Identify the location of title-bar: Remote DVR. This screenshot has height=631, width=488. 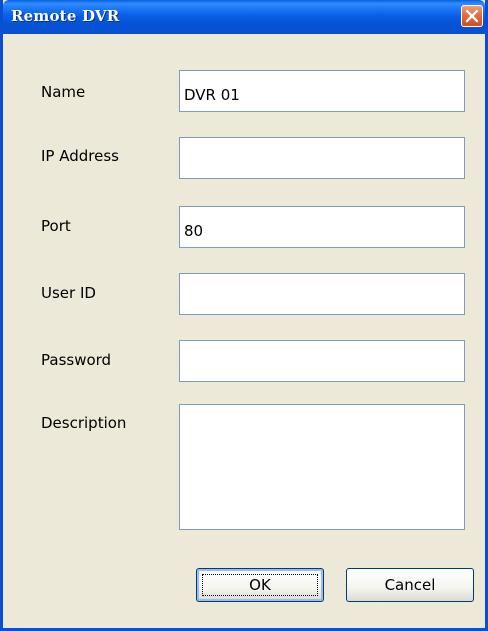
(244, 17).